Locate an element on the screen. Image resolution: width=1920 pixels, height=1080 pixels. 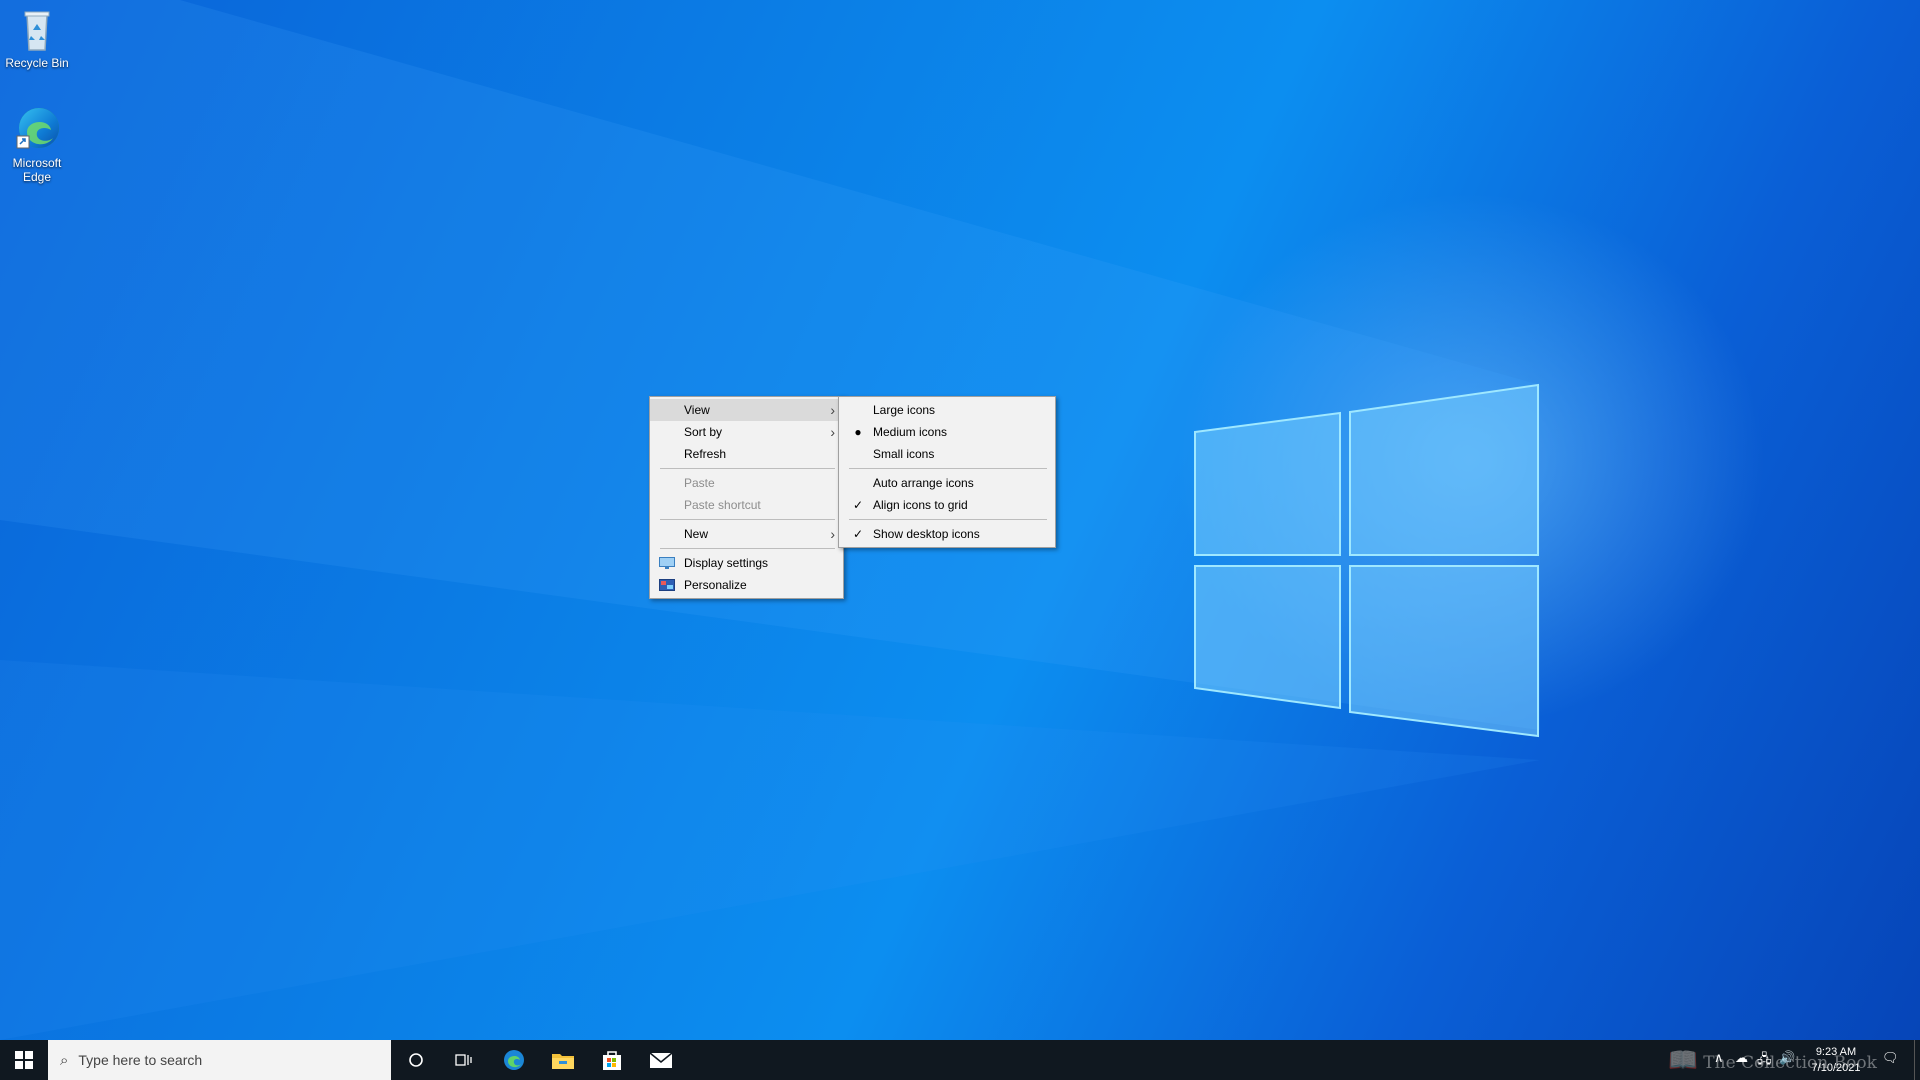
clock-time: 9:23 AM is located at coordinates (1836, 1052).